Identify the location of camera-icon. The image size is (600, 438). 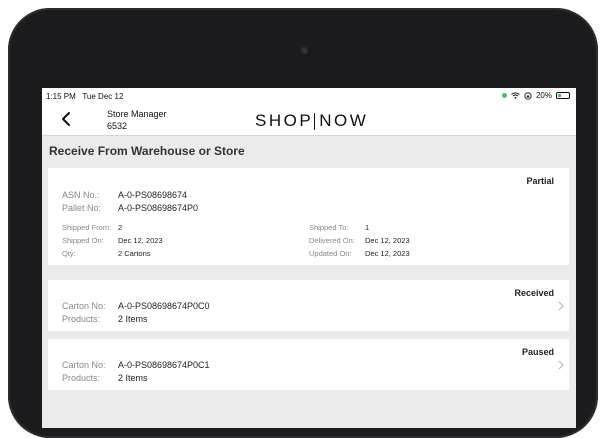
(305, 51).